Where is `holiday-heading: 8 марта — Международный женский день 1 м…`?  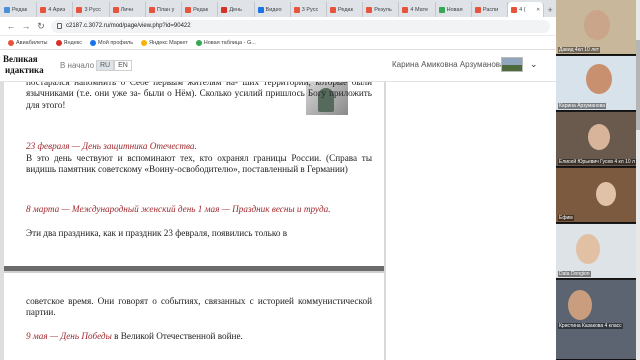
holiday-heading: 8 марта — Международный женский день 1 м… is located at coordinates (178, 209).